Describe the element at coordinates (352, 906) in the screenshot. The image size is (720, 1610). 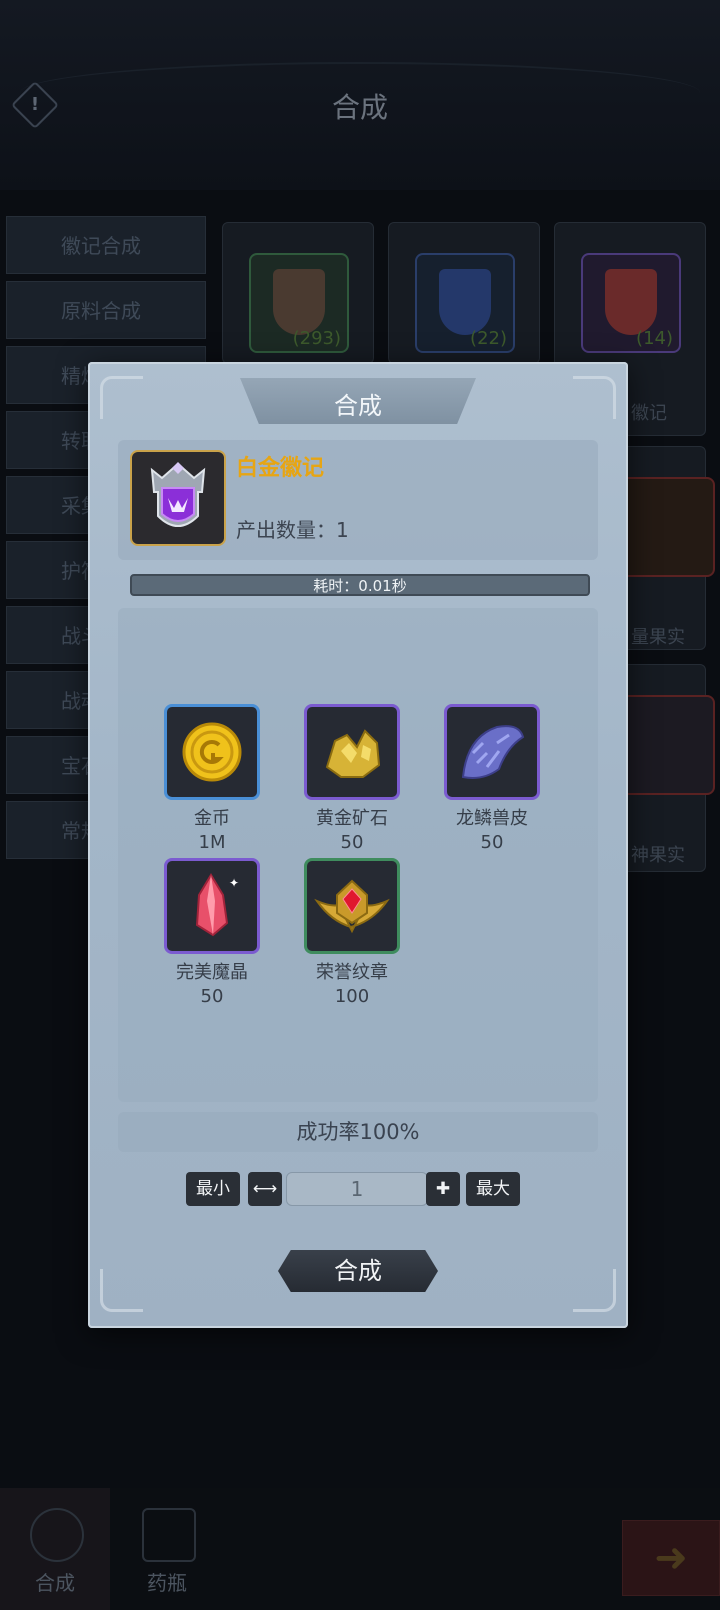
I see `honor-badge-icon` at that location.